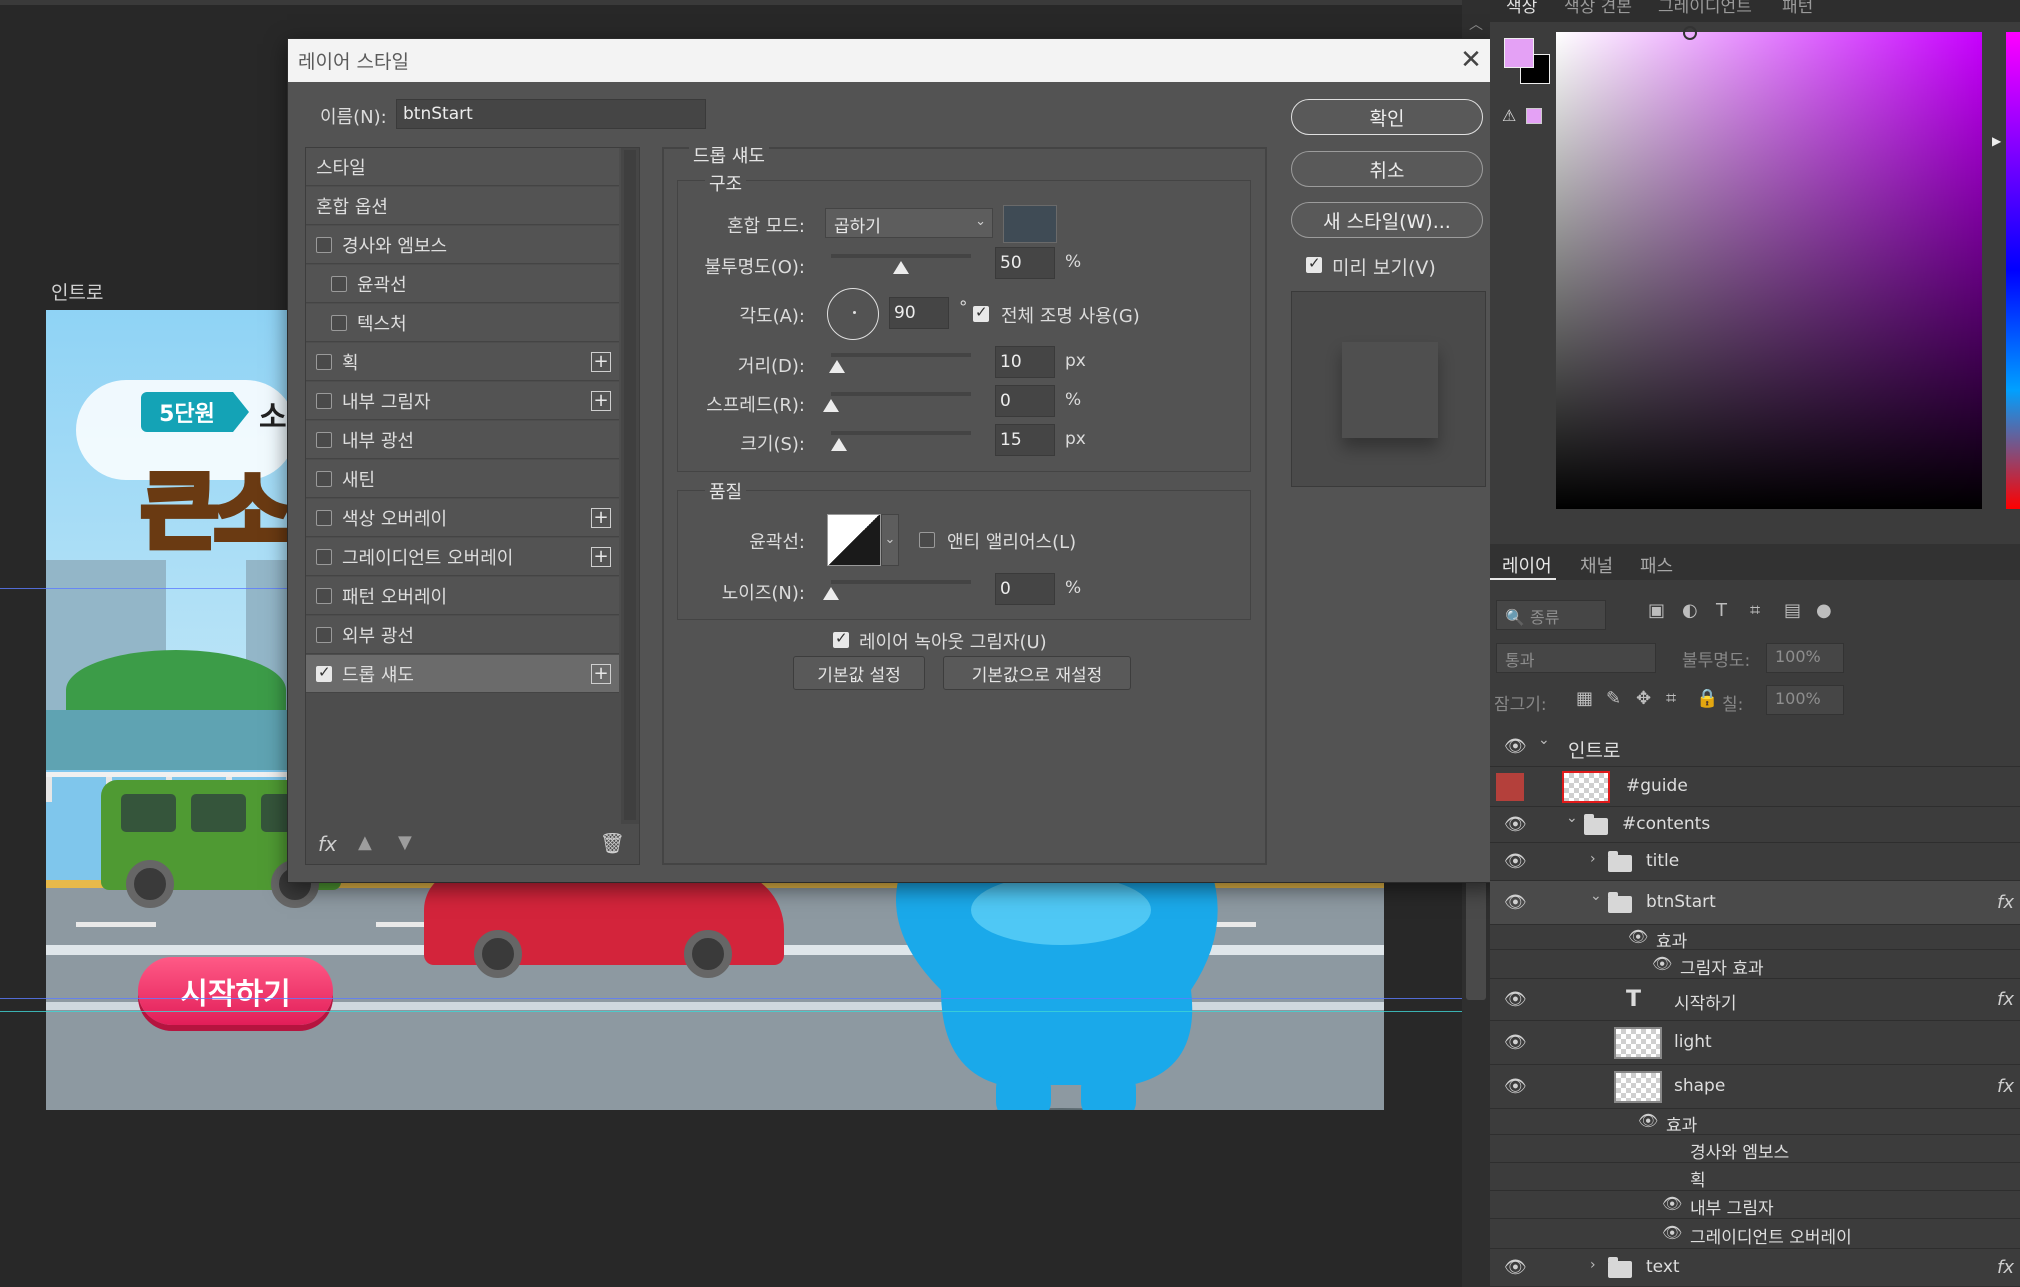 The width and height of the screenshot is (2020, 1287). I want to click on scrollbar-thumb, so click(630, 485).